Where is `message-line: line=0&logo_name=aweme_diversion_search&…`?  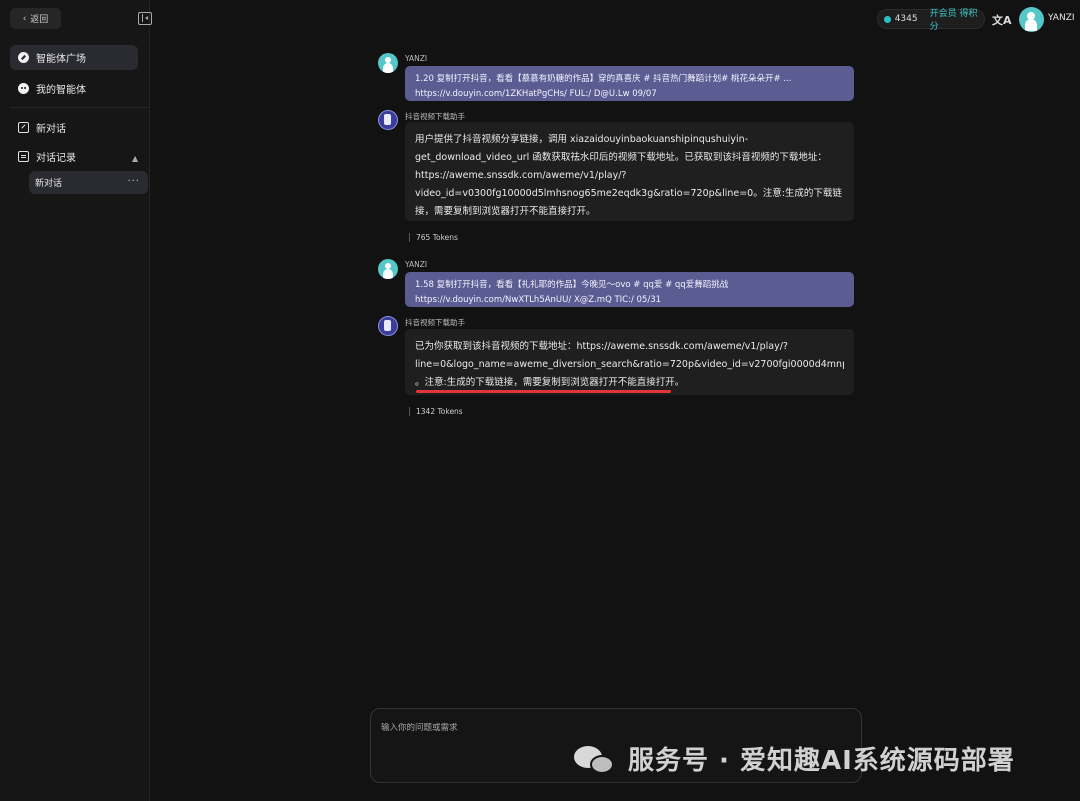
message-line: line=0&logo_name=aweme_diversion_search&… is located at coordinates (629, 364).